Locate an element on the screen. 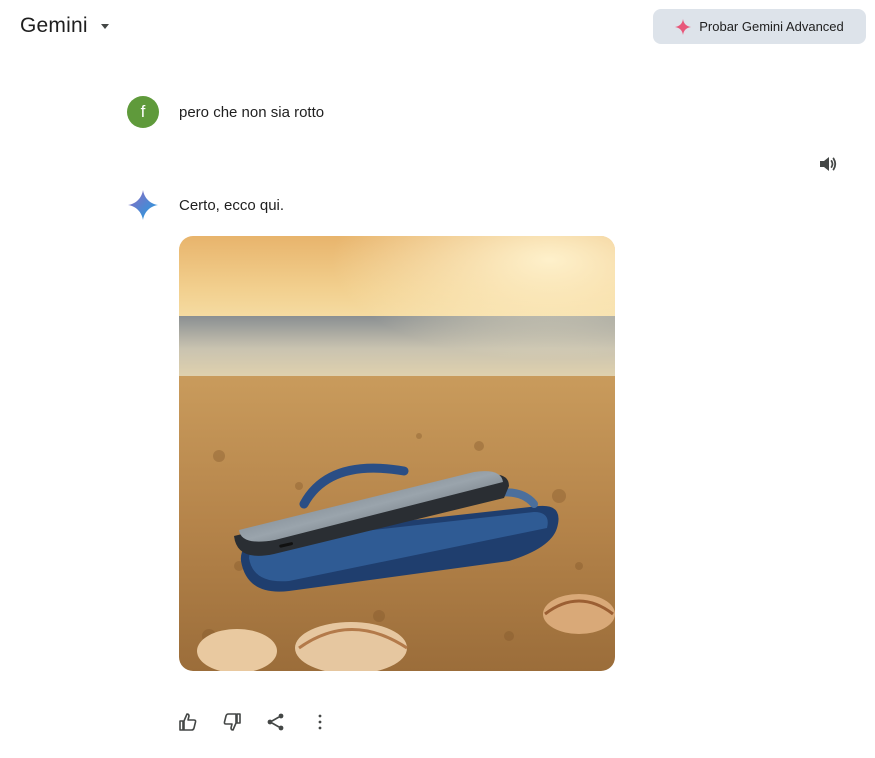 The image size is (875, 758). model-selector: Gemini is located at coordinates (66, 26).